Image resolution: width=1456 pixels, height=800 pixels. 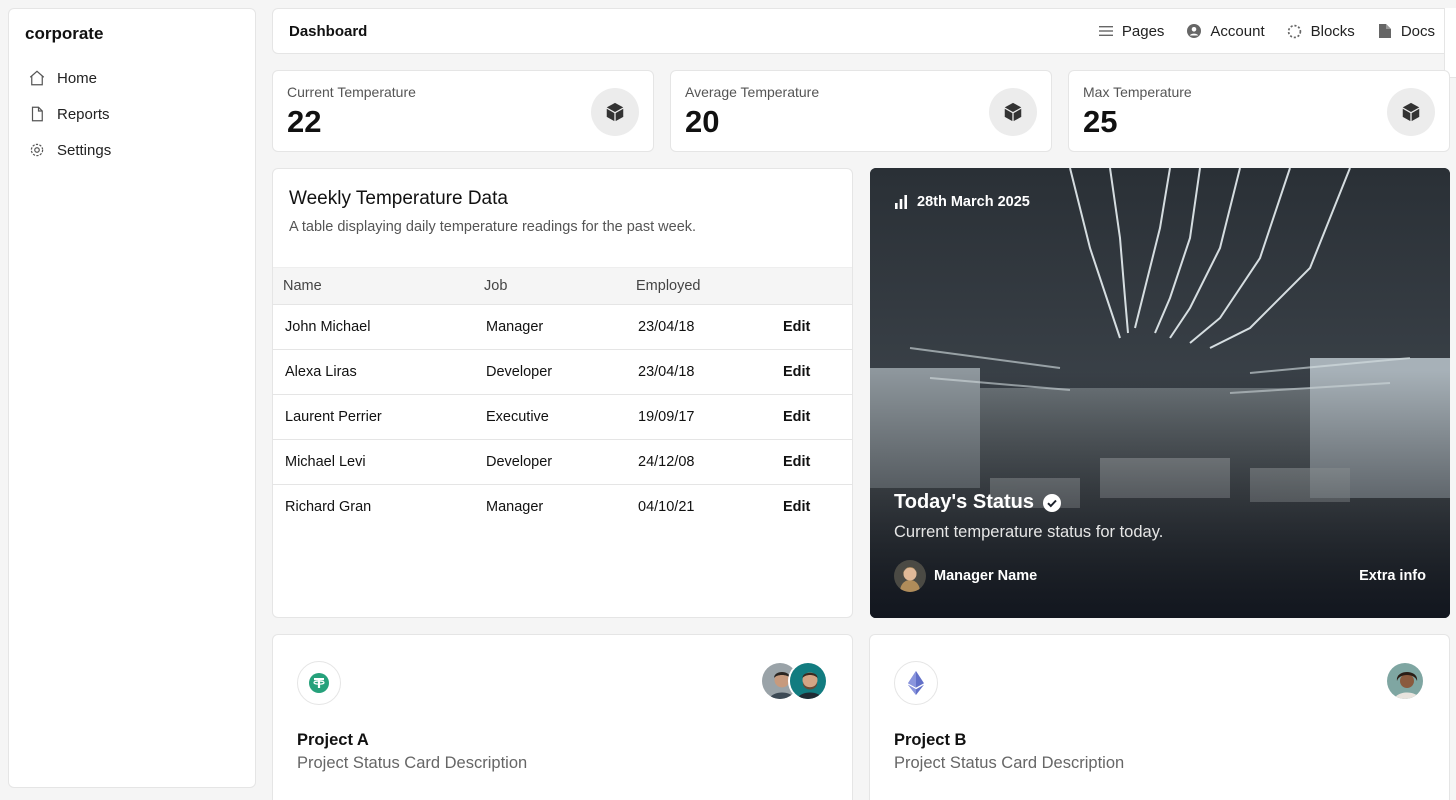 I want to click on column-header-employed: Employed, so click(x=668, y=286).